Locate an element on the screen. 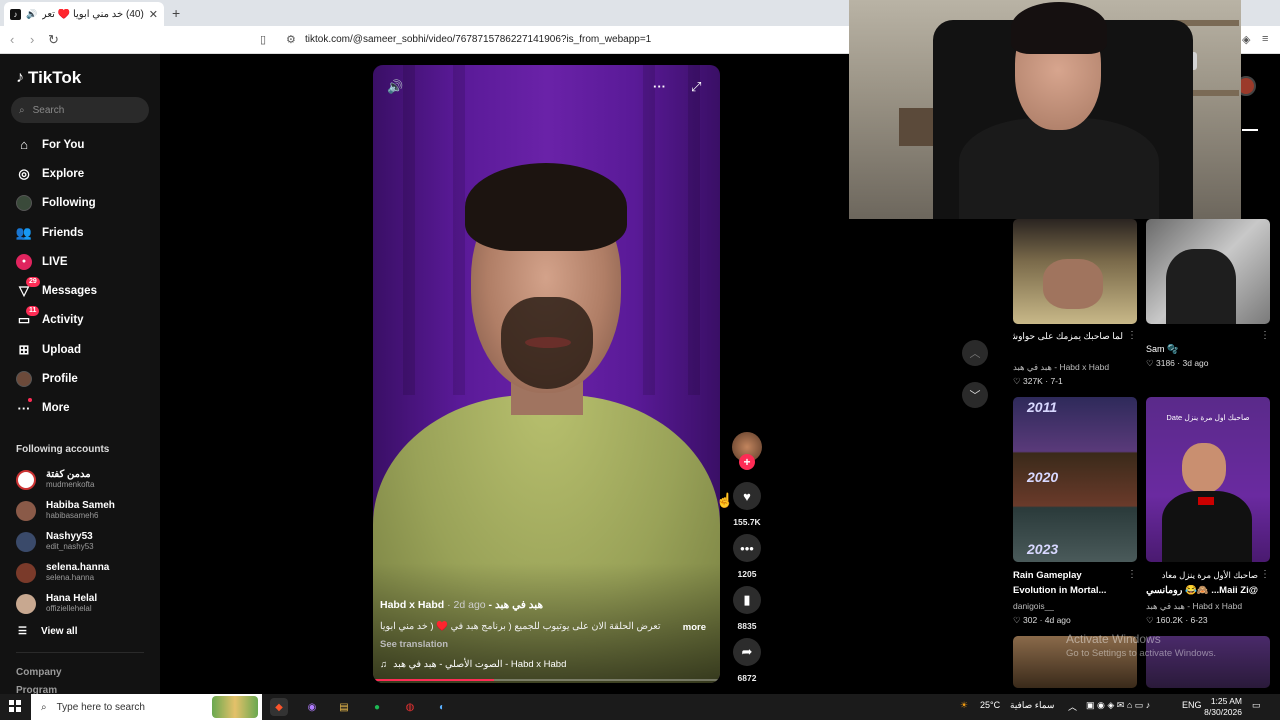 The image size is (1280, 720). profile-avatar-icon is located at coordinates (24, 379).